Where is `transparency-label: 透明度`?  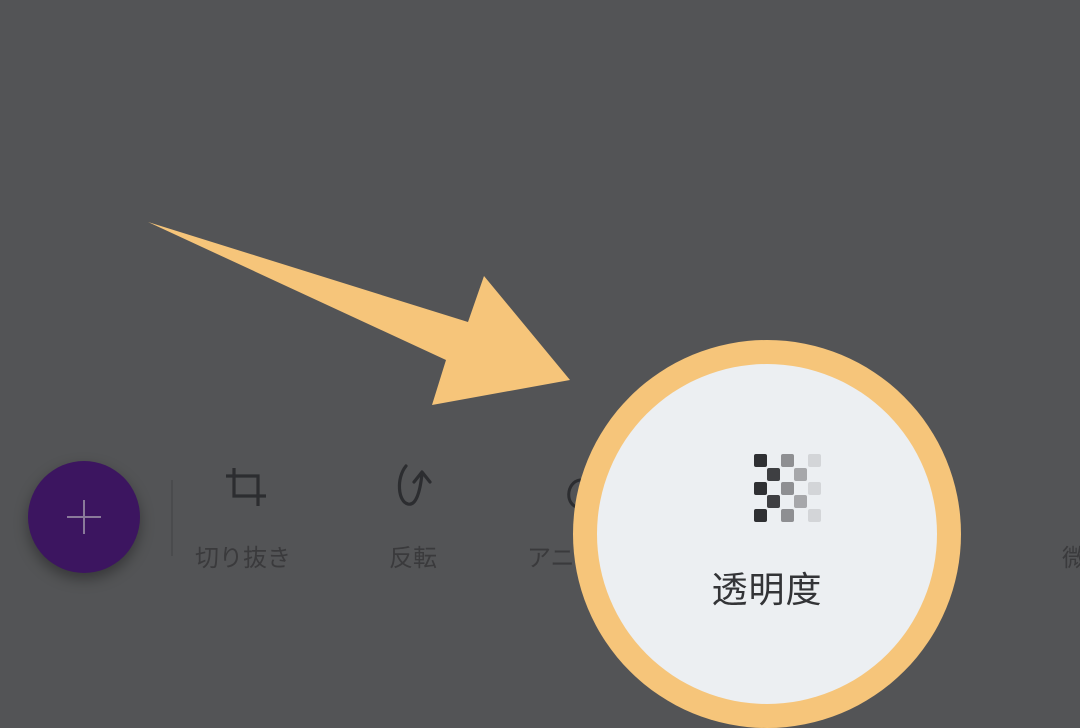
transparency-label: 透明度 is located at coordinates (767, 590).